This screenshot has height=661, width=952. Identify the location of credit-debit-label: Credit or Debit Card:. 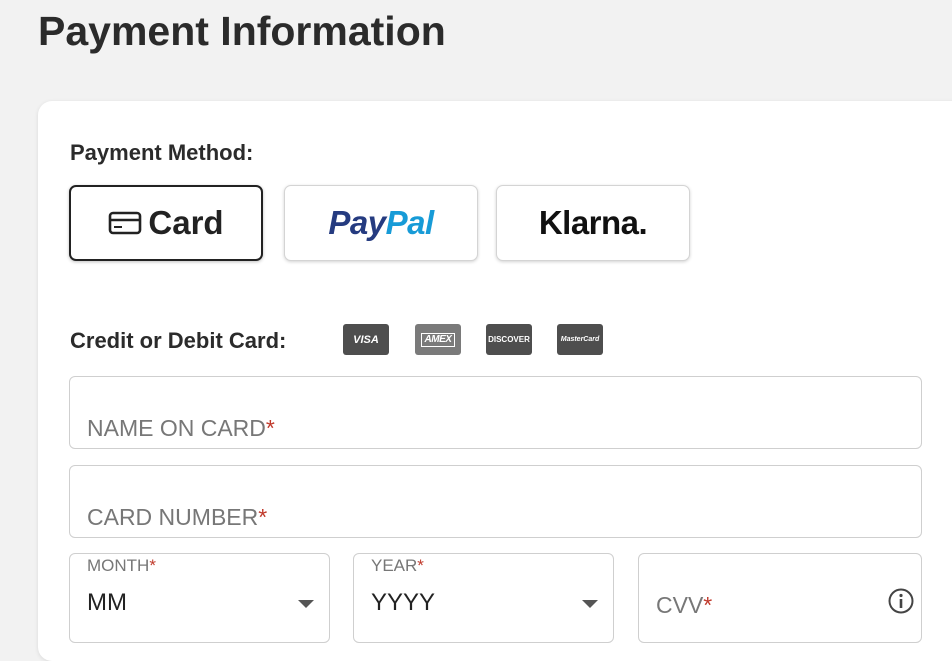
(178, 340).